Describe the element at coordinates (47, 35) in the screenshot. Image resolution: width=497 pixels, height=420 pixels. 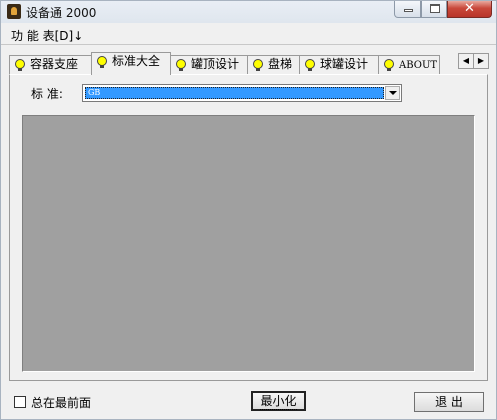
I see `menu-function-table: 功 能 表[D]↓` at that location.